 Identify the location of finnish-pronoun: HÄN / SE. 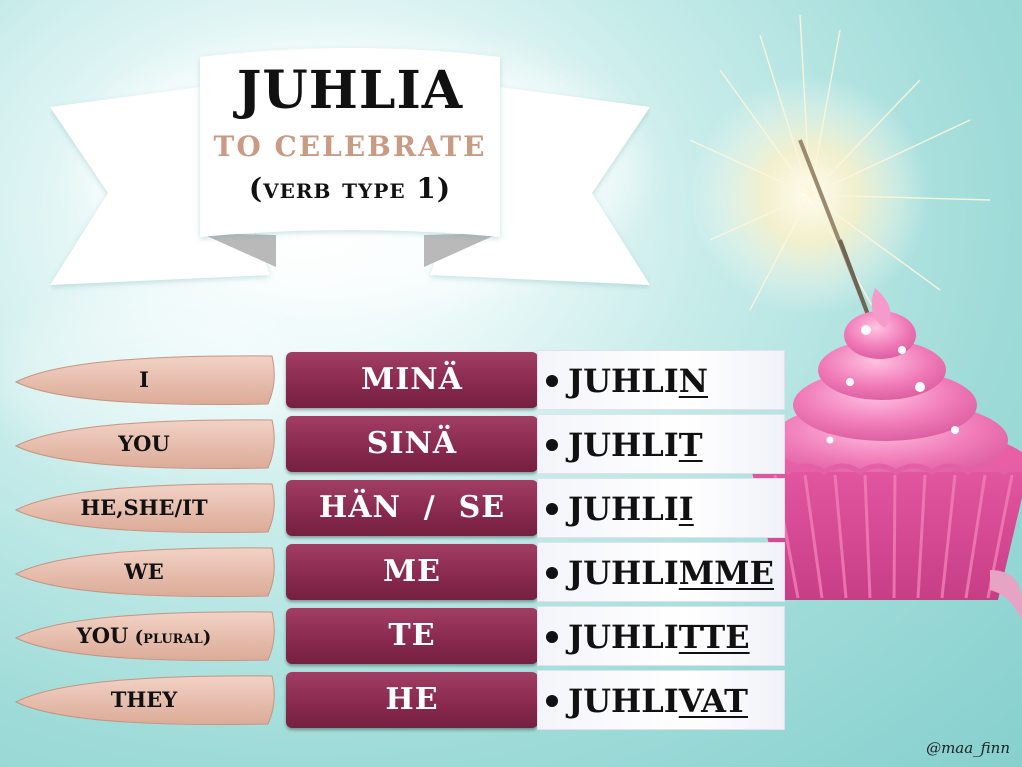
(412, 508).